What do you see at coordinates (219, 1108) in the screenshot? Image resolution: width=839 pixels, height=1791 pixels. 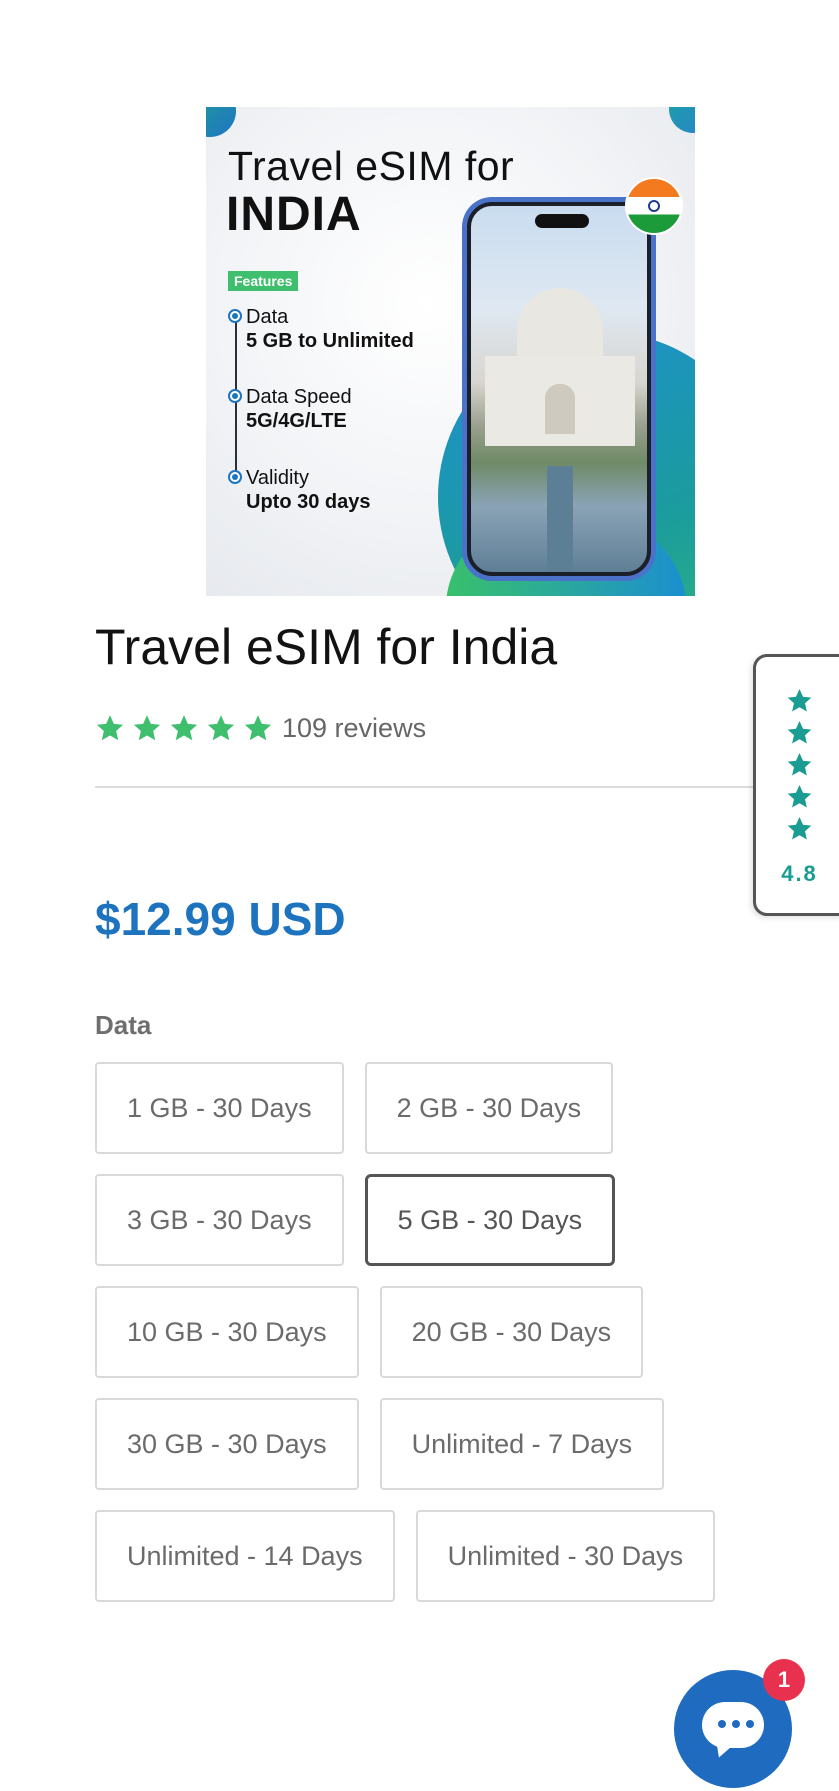 I see `variant-option: 1 GB - 30 Days` at bounding box center [219, 1108].